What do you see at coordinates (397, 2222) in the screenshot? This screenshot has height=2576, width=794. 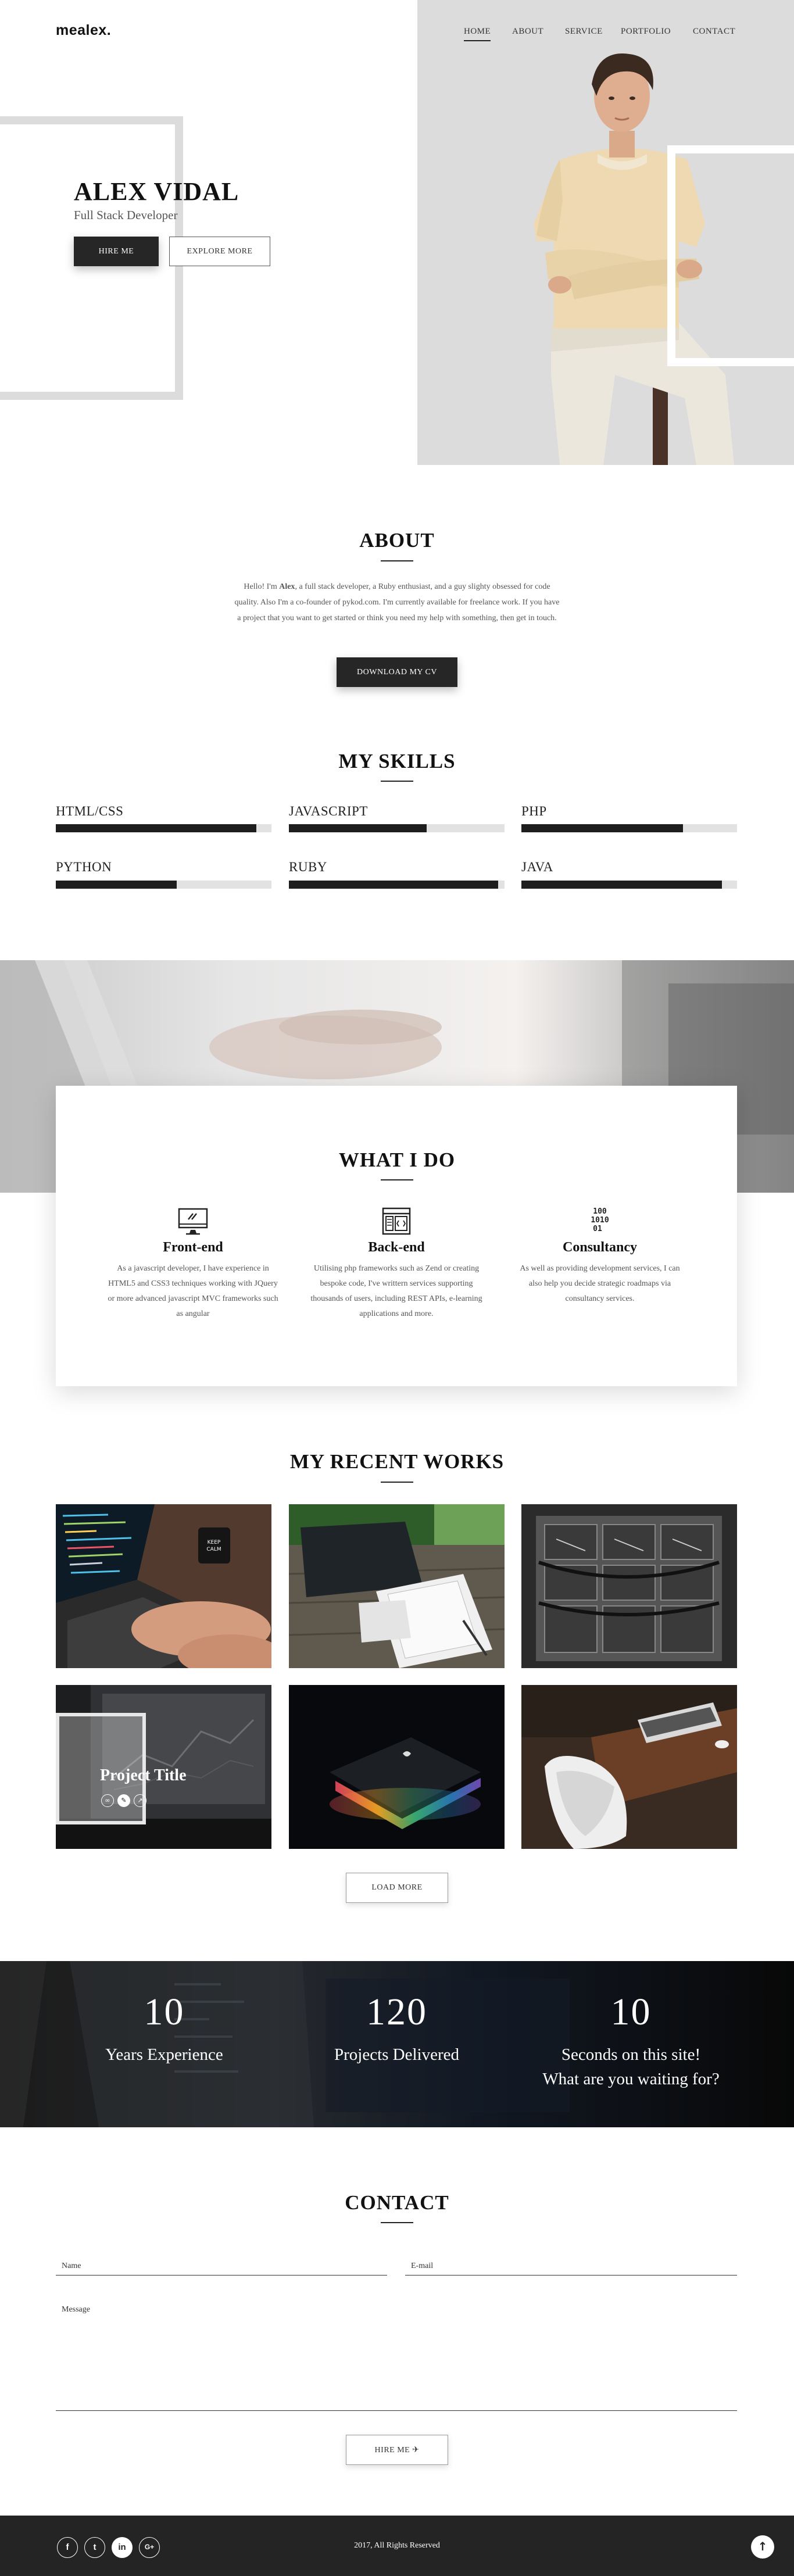 I see `contact-title-underline` at bounding box center [397, 2222].